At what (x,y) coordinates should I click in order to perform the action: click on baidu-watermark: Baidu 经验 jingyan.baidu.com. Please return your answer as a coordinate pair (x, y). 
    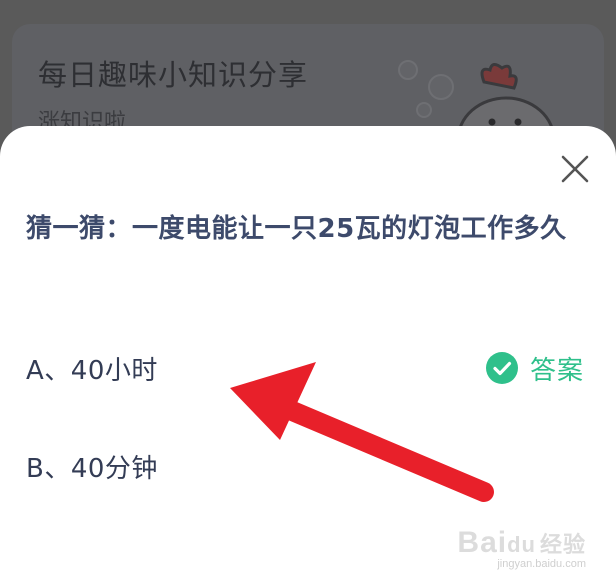
    Looking at the image, I should click on (521, 548).